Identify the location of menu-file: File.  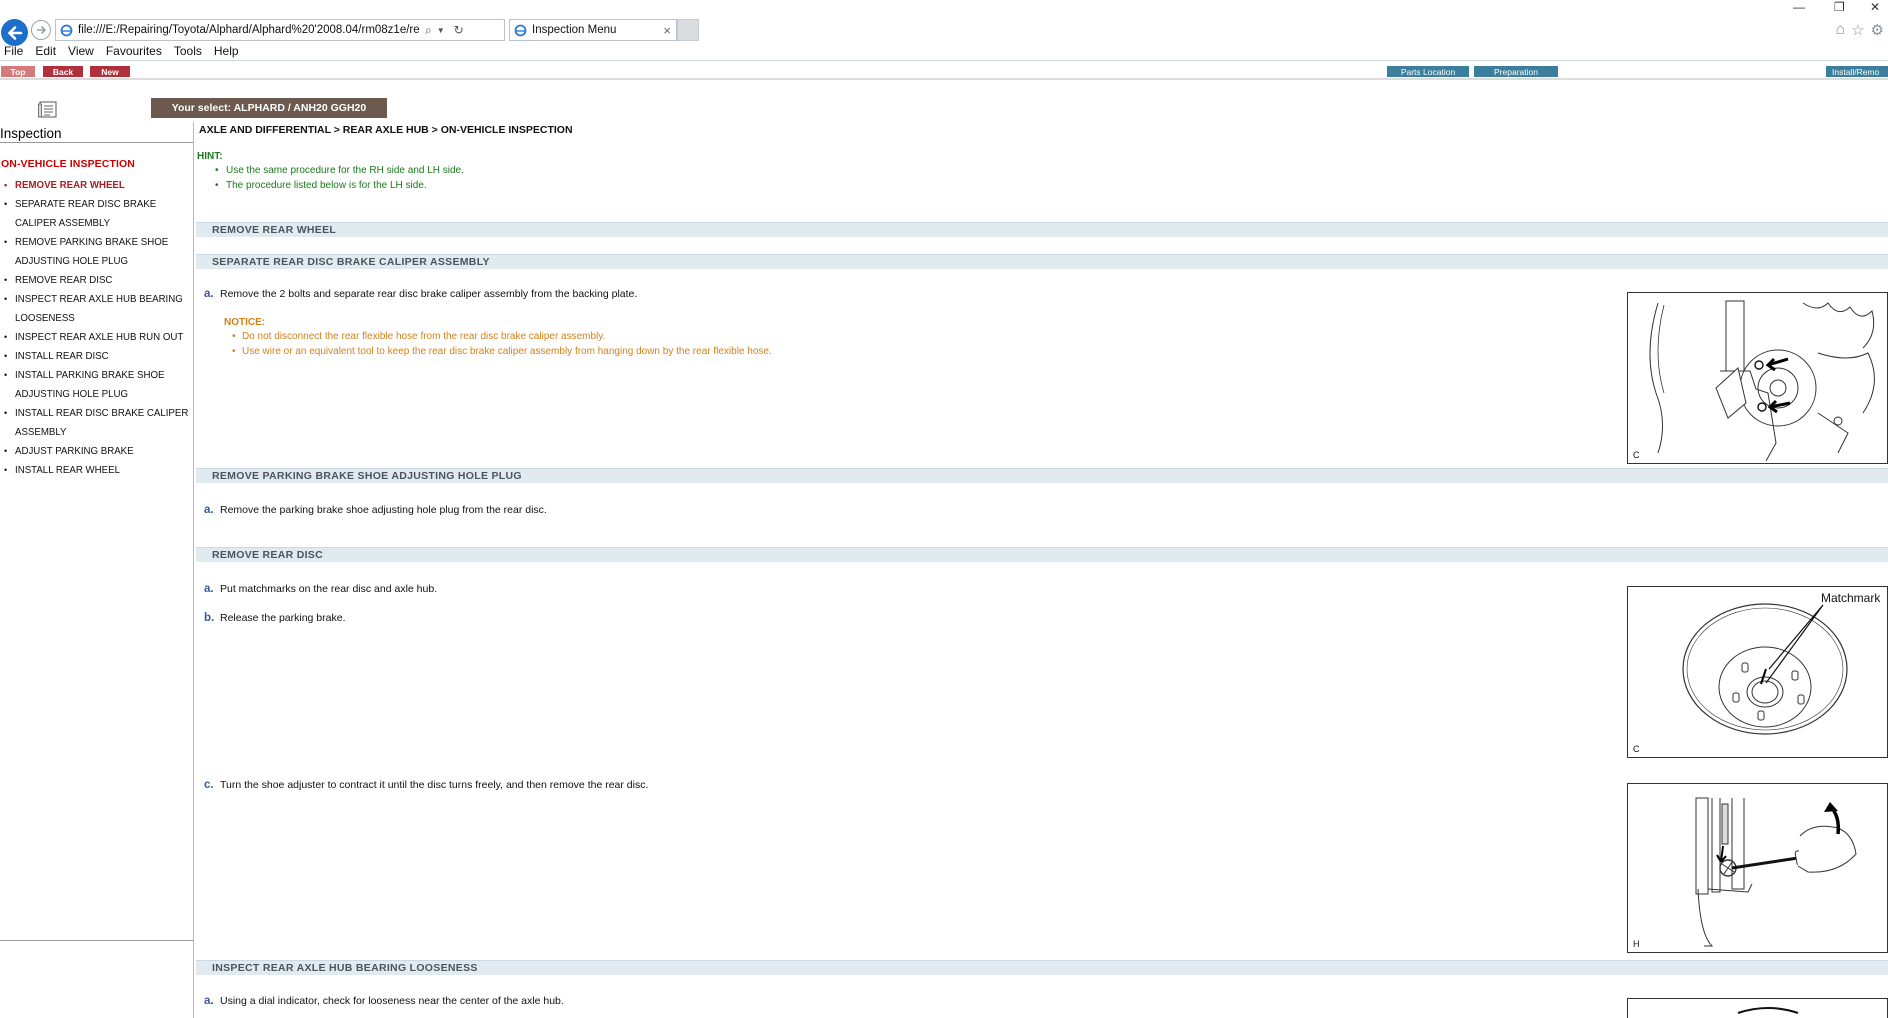
(13, 51).